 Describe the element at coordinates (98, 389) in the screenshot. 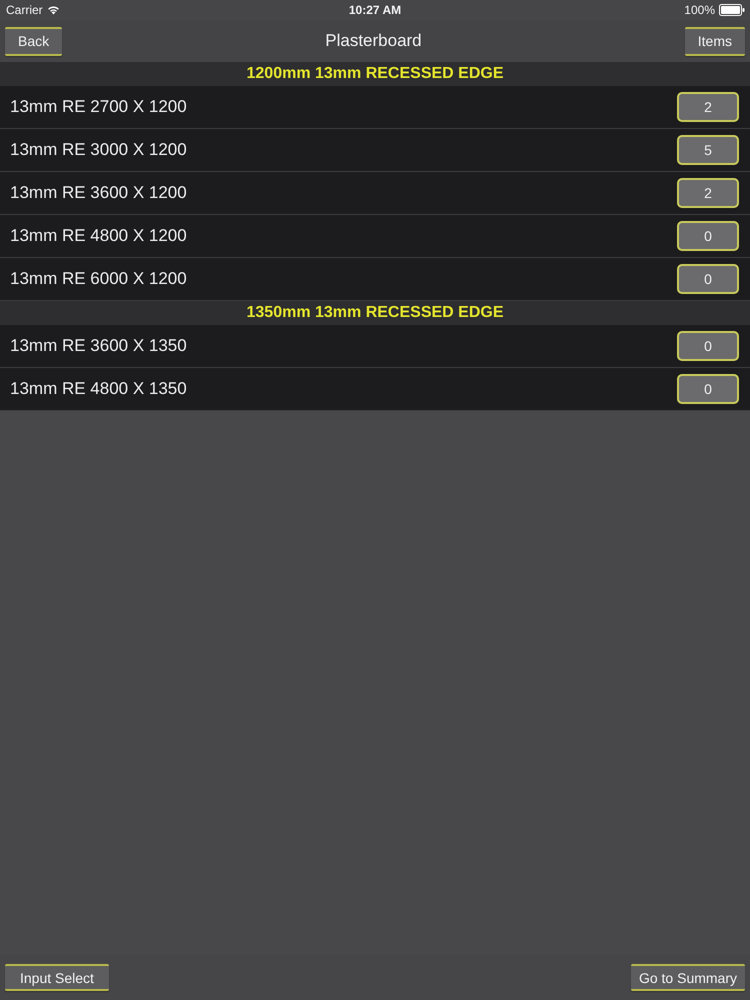

I see `product-name: 13mm RE 4800 X 1350` at that location.